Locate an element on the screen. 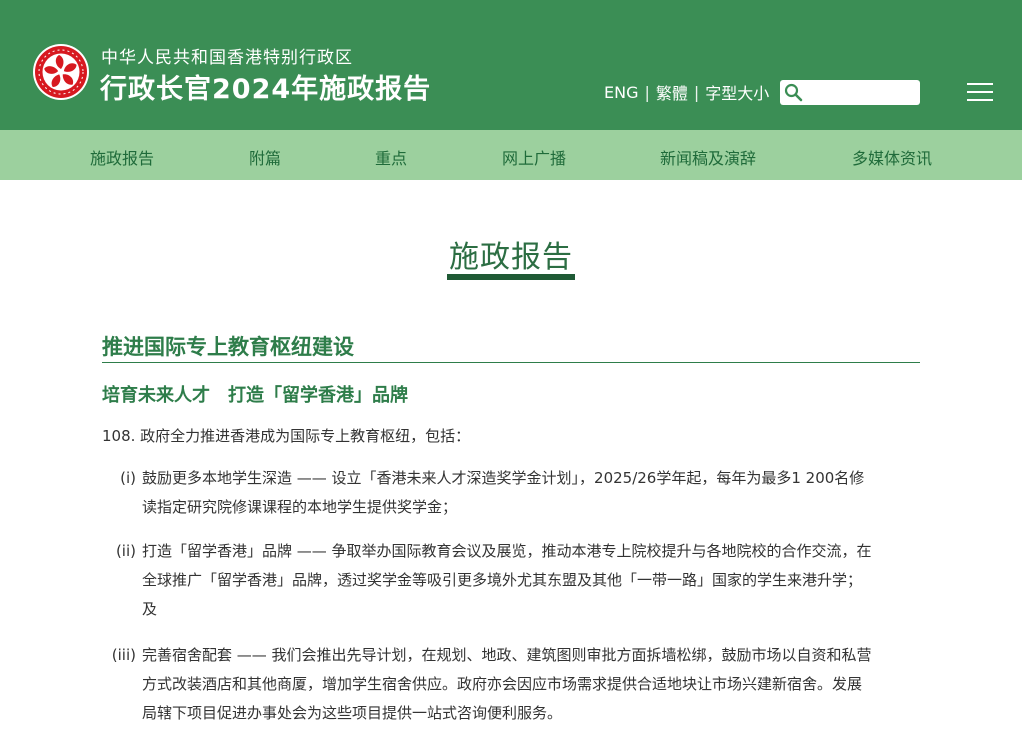 The image size is (1022, 736). hksar-emblem-icon is located at coordinates (61, 72).